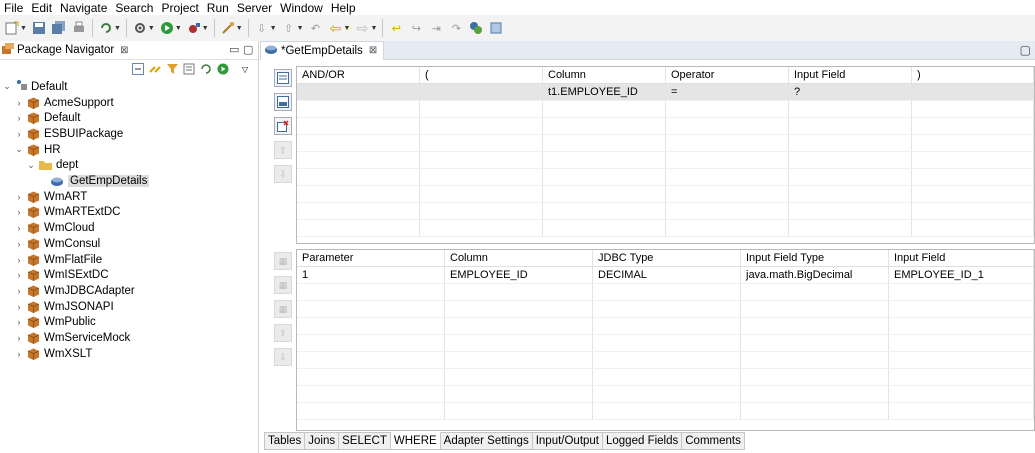 This screenshot has height=453, width=1035. Describe the element at coordinates (68, 133) in the screenshot. I see `tree-node-package: › ESBUIPackage` at that location.